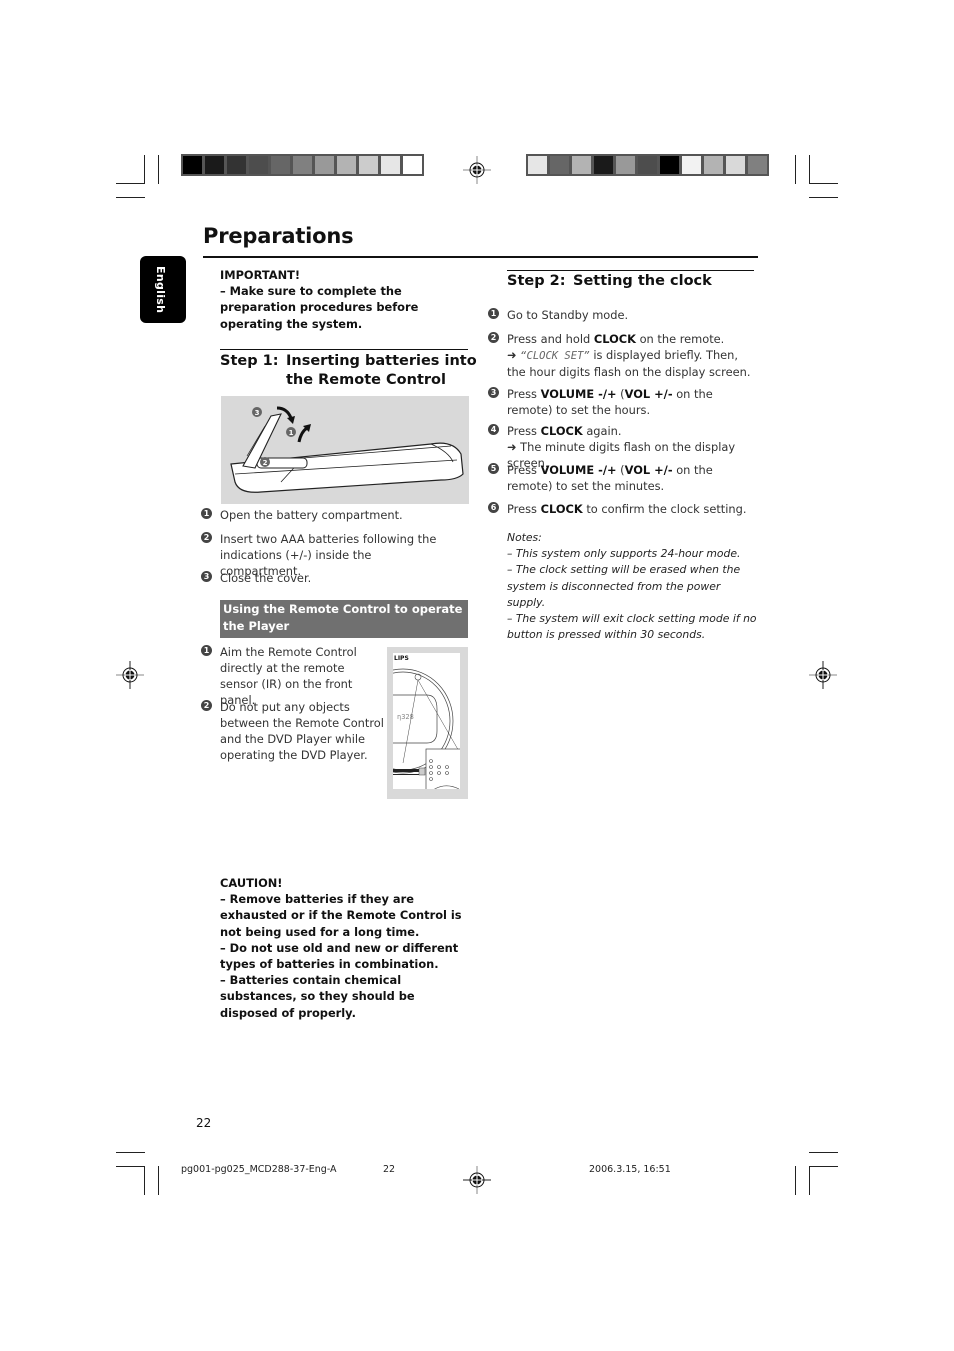  I want to click on step2-item-6-post: to confirm the clock setting., so click(664, 509).